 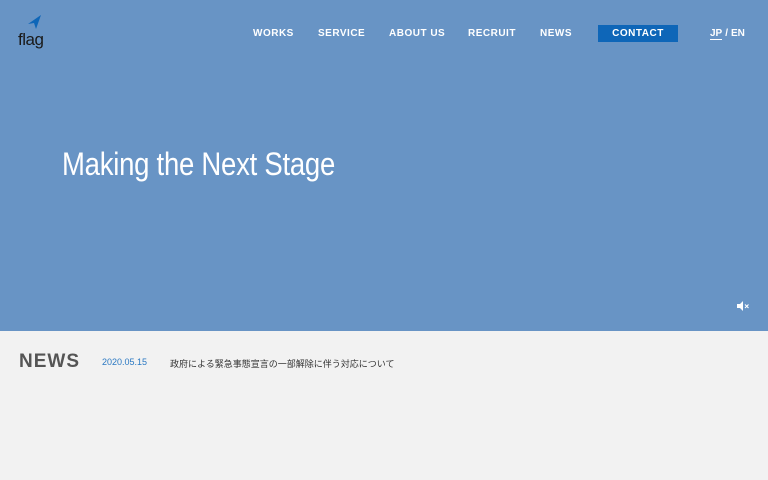 I want to click on news-item-date: 2020.05.15, so click(x=125, y=362).